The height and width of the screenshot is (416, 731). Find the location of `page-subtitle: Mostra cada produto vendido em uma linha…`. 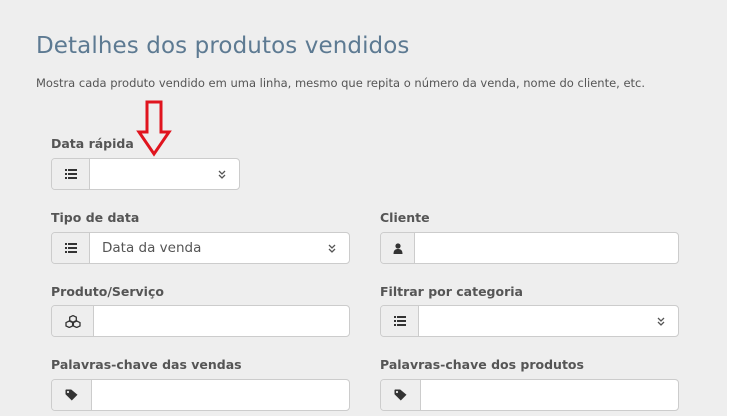

page-subtitle: Mostra cada produto vendido em uma linha… is located at coordinates (341, 83).